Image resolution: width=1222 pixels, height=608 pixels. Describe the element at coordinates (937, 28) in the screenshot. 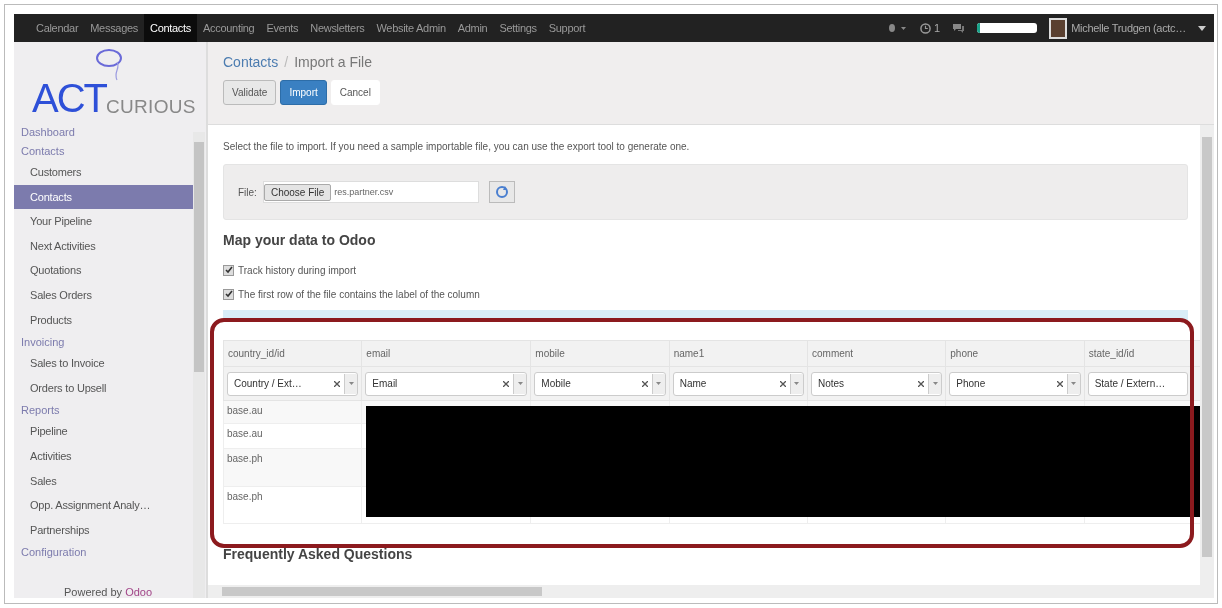

I see `activity-count: 1` at that location.